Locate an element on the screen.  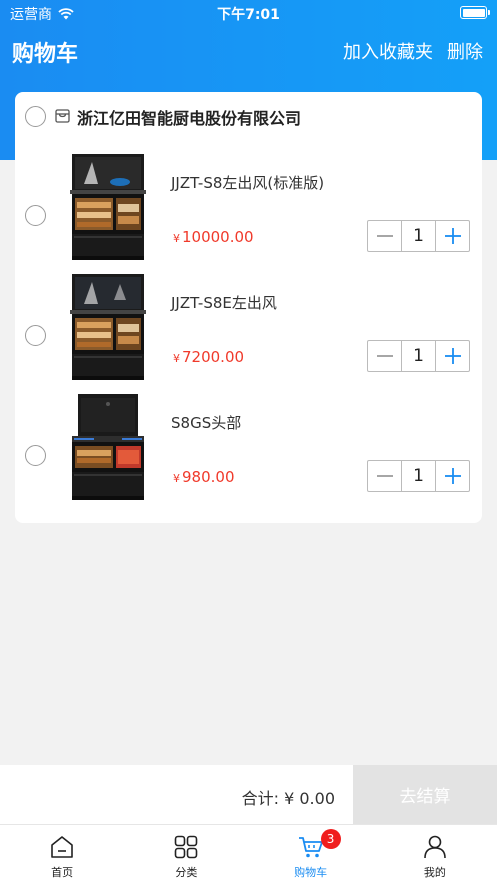
tab-category: 分类 is located at coordinates (186, 854).